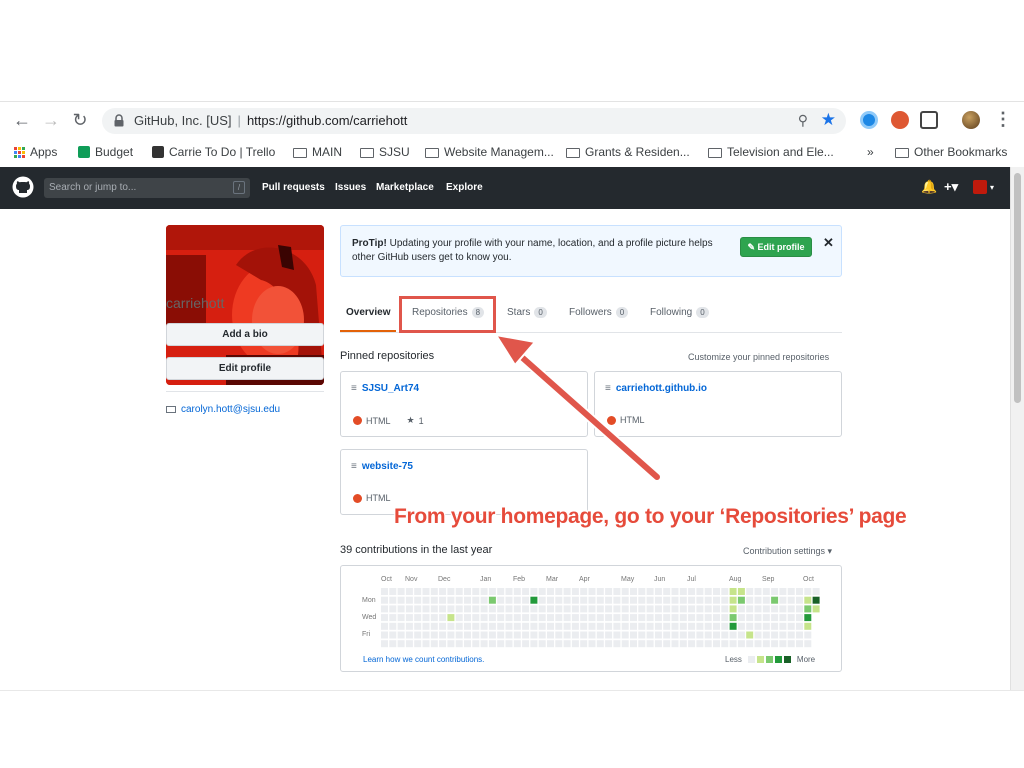  What do you see at coordinates (105, 152) in the screenshot?
I see `bookmark-budget: Budget` at bounding box center [105, 152].